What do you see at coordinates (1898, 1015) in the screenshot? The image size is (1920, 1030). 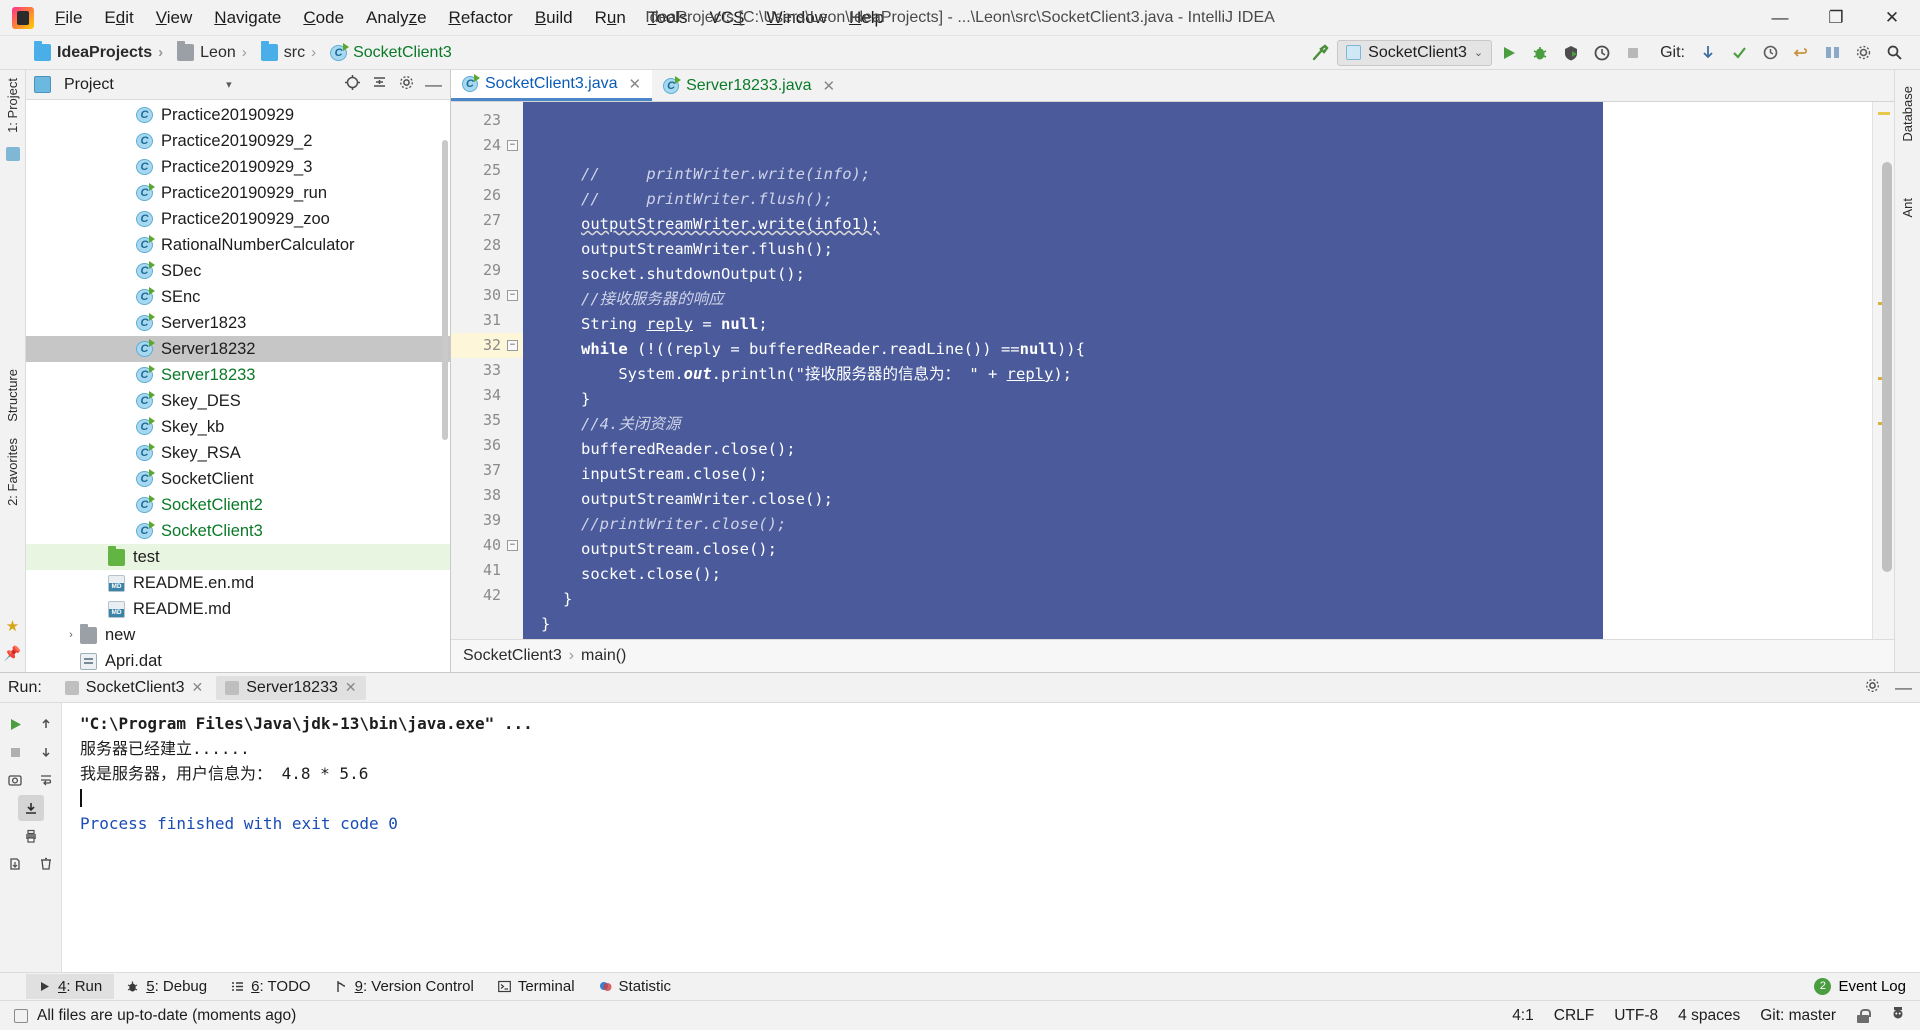 I see `inspector-icon` at bounding box center [1898, 1015].